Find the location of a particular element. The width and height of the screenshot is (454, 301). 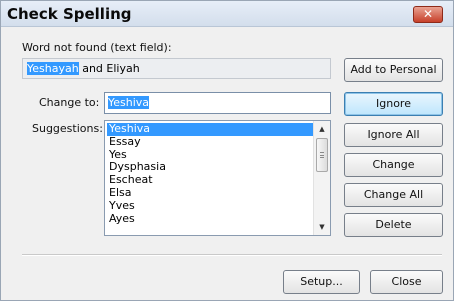

scrollbar-grip-icon is located at coordinates (322, 155).